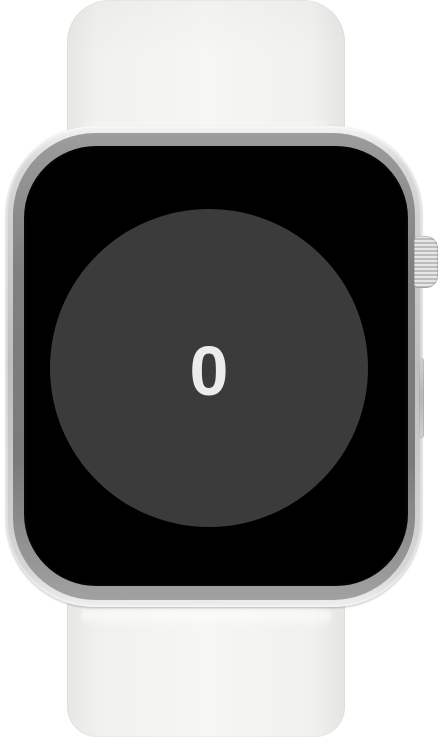  What do you see at coordinates (421, 398) in the screenshot?
I see `side-button` at bounding box center [421, 398].